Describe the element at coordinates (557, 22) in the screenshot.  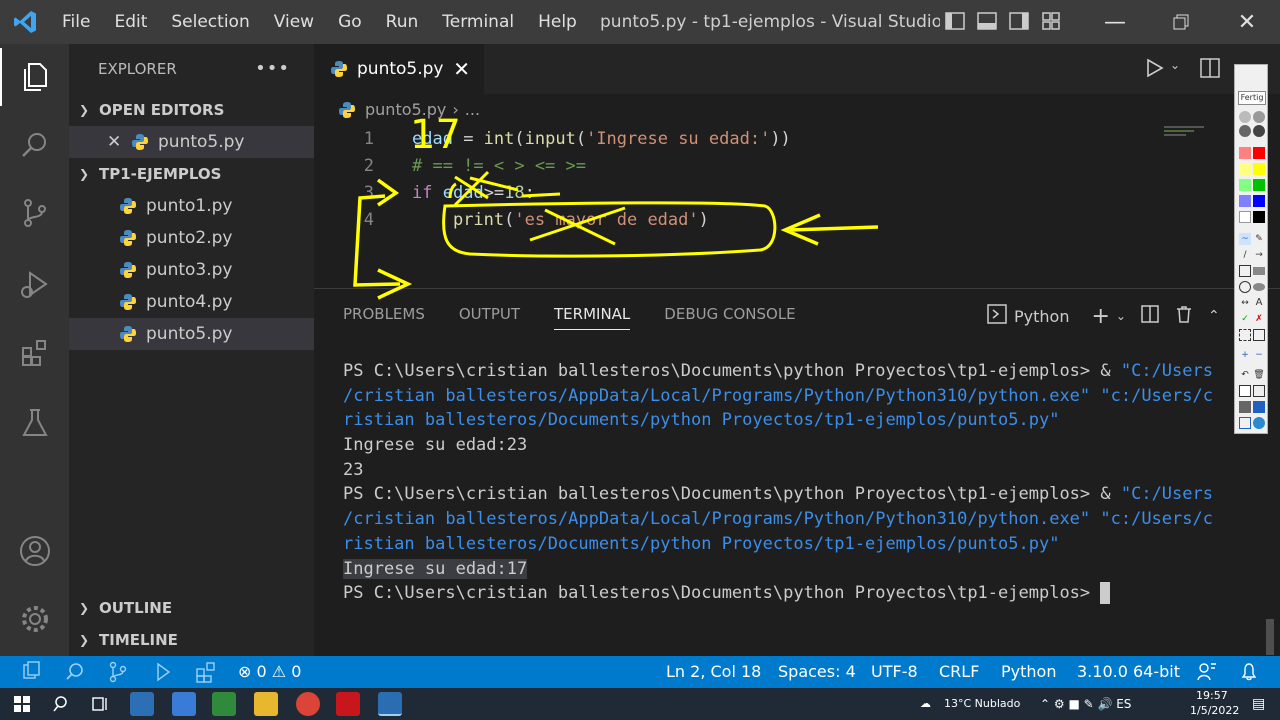
I see `menu-help: Help` at that location.